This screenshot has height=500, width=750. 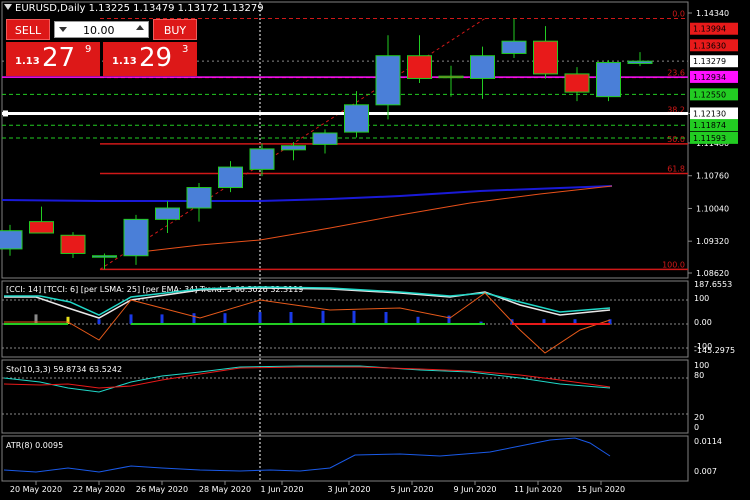 I want to click on time-tick-label: 9 Jun 2020, so click(x=474, y=489).